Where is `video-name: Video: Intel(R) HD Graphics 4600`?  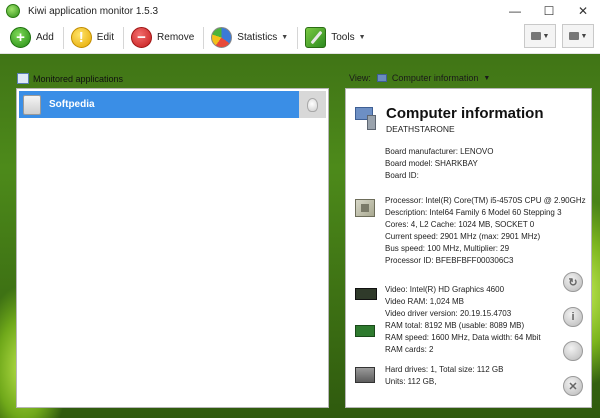
video-name: Video: Intel(R) HD Graphics 4600 is located at coordinates (445, 289).